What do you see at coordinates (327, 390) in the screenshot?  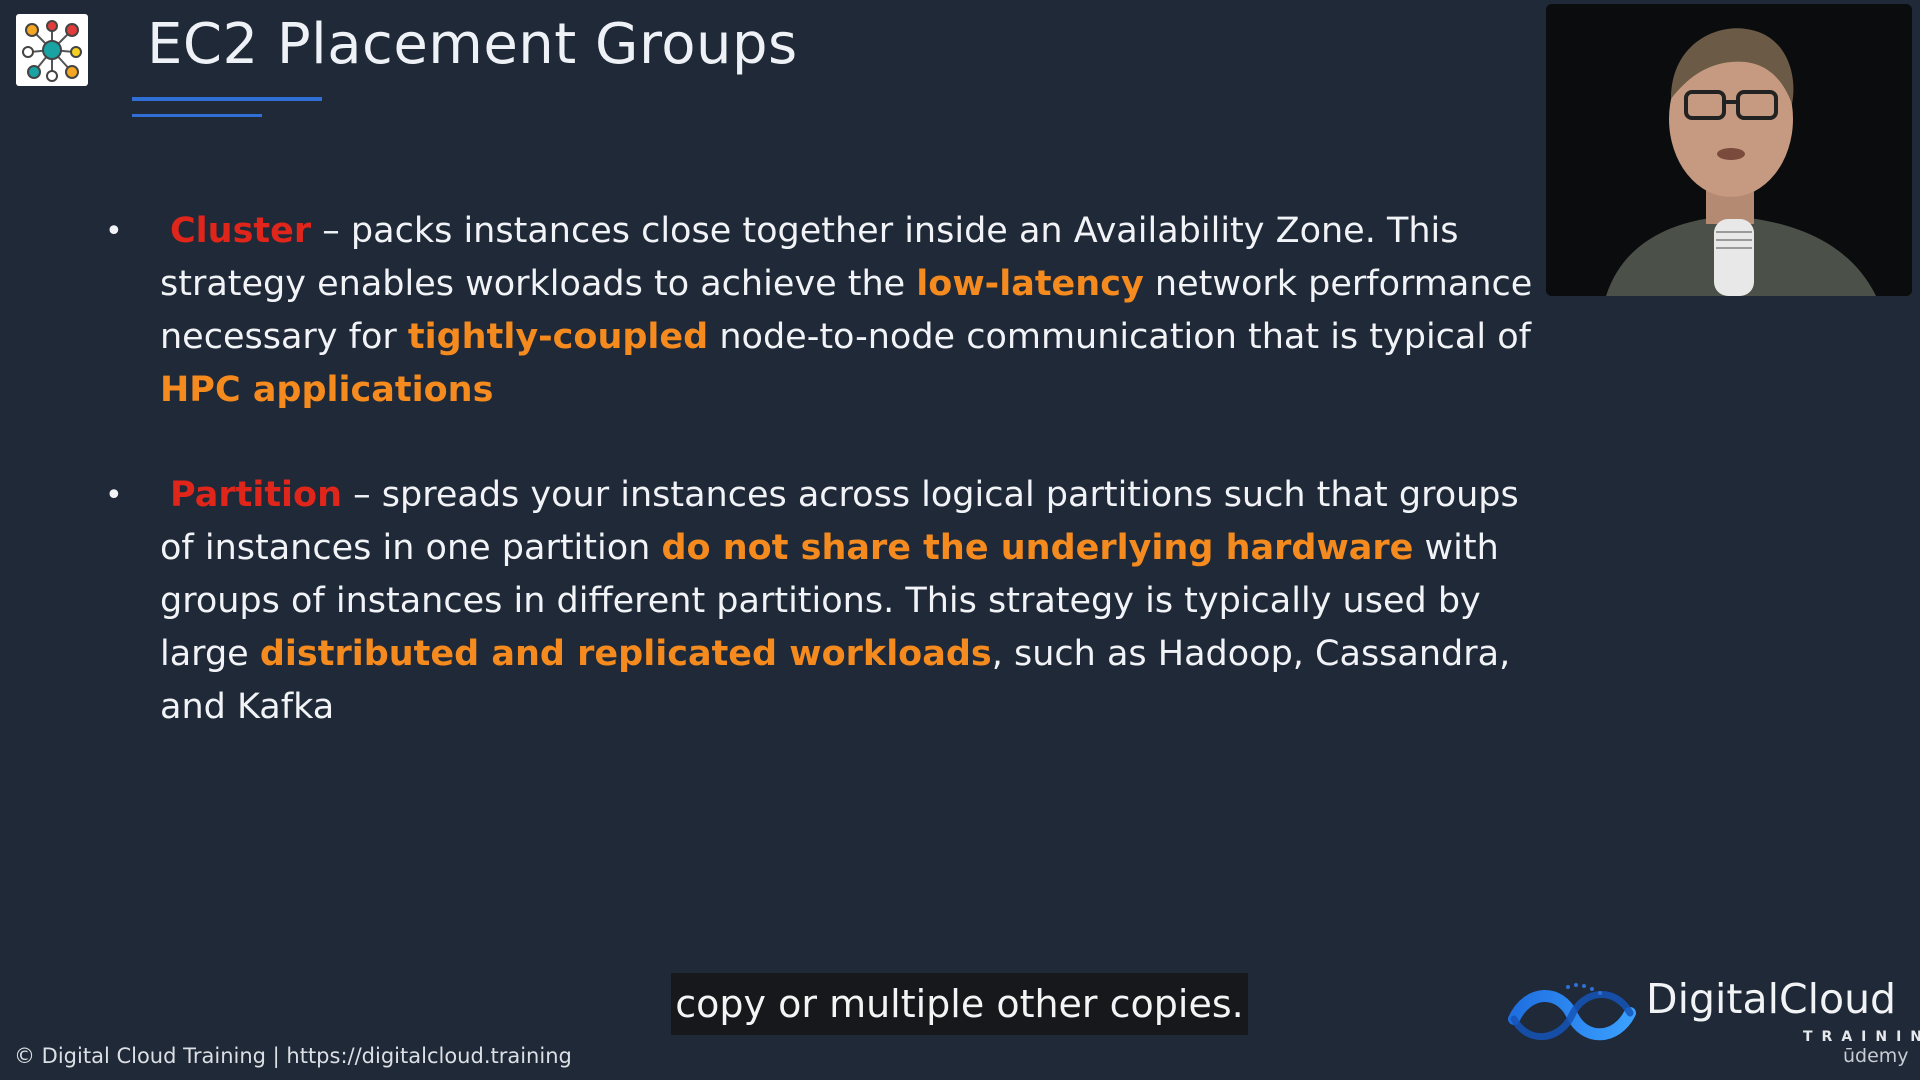 I see `bullet-highlight: HPC applications` at bounding box center [327, 390].